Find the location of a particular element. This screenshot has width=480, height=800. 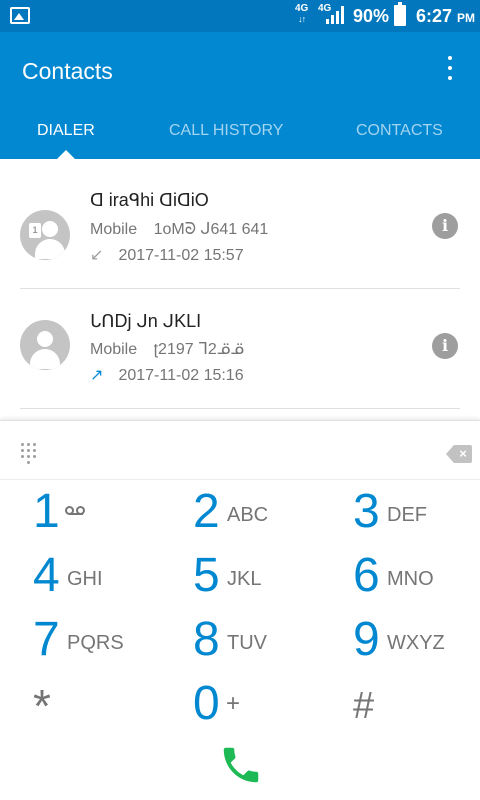

call-button is located at coordinates (241, 765).